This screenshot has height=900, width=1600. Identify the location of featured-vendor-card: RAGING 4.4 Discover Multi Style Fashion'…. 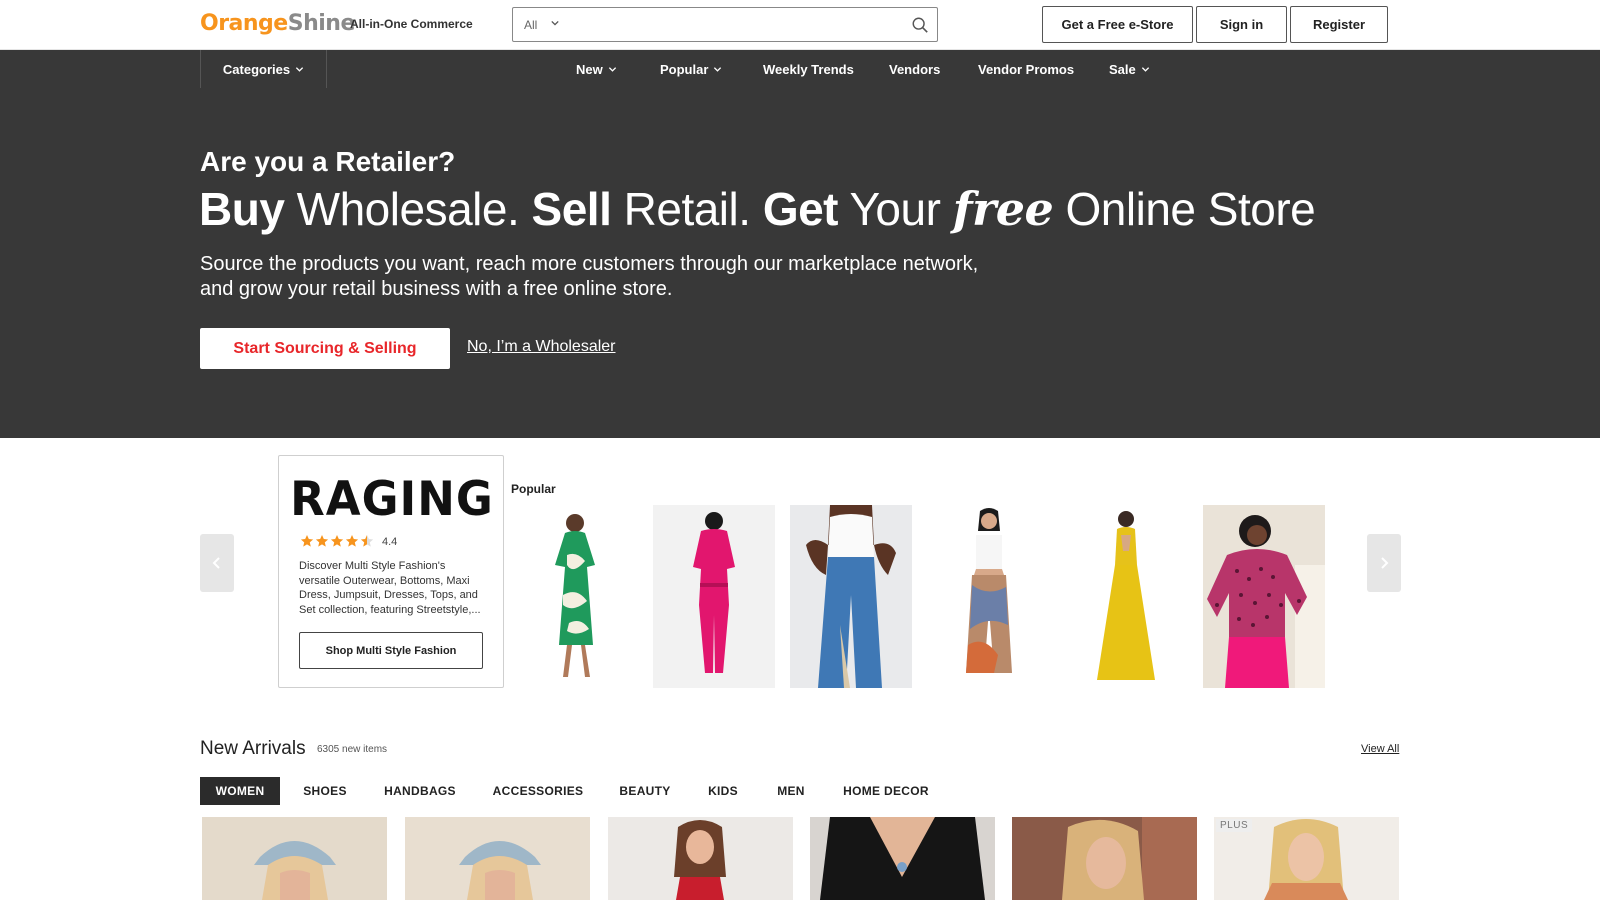
(391, 571).